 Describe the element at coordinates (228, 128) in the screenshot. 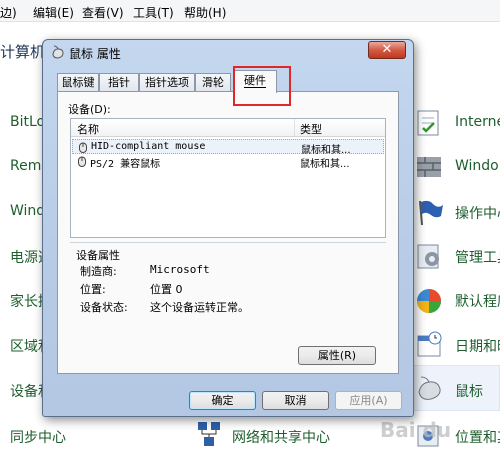

I see `device-list-header: 名称 类型` at that location.